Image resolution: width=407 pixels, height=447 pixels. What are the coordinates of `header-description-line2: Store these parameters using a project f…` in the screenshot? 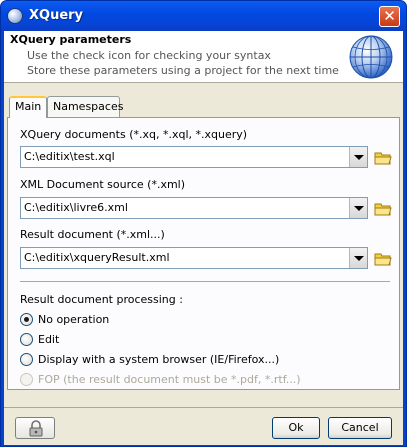 It's located at (183, 70).